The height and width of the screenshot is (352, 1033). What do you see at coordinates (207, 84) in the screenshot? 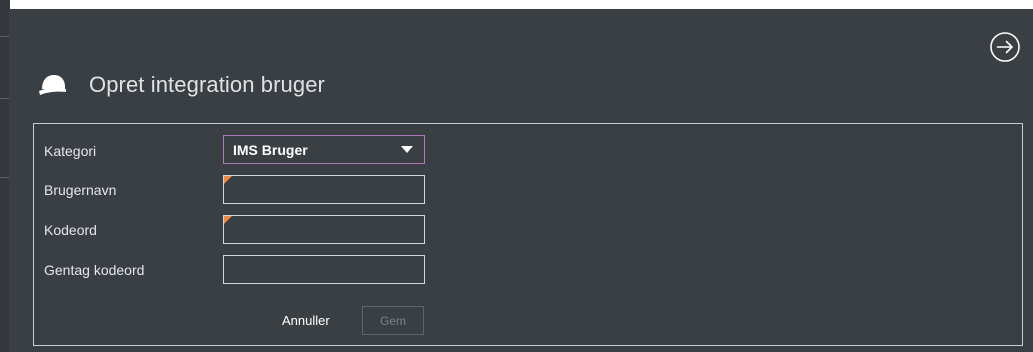
I see `dialog-title: Opret integration bruger` at bounding box center [207, 84].